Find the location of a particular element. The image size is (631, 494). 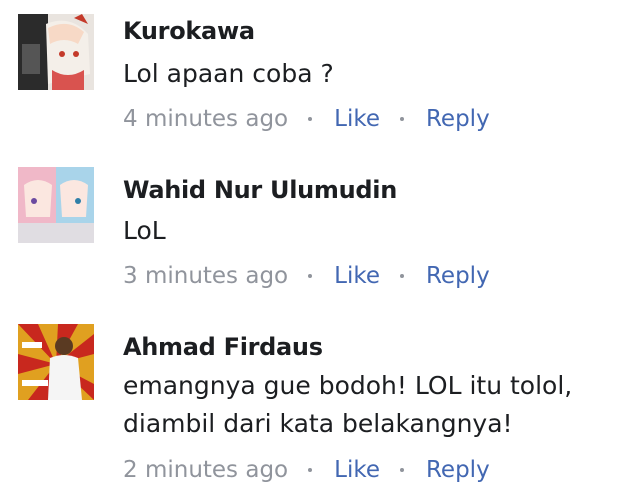

comment-meta: 4 minutes ago Like Reply is located at coordinates (306, 119).